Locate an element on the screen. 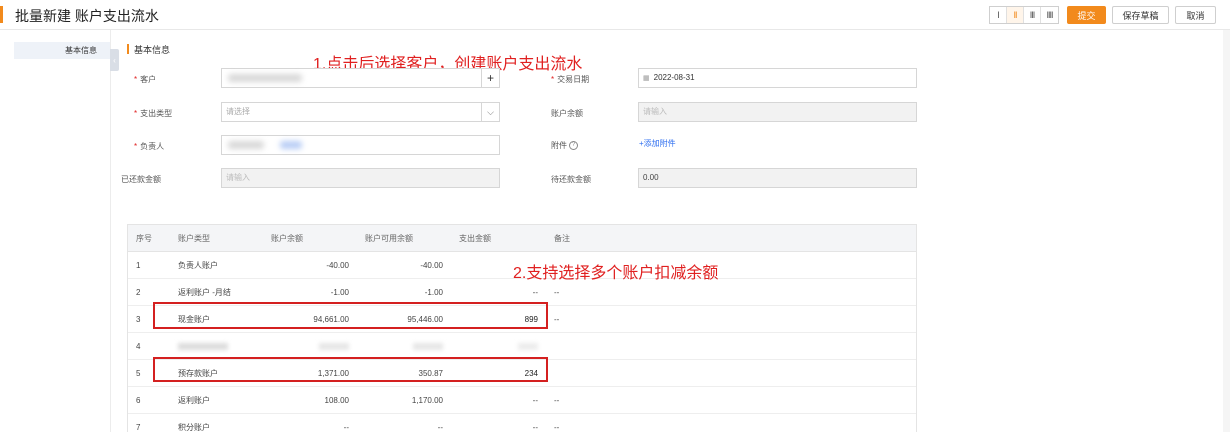 The width and height of the screenshot is (1230, 432). cell-available: 1,170.00 is located at coordinates (427, 400).